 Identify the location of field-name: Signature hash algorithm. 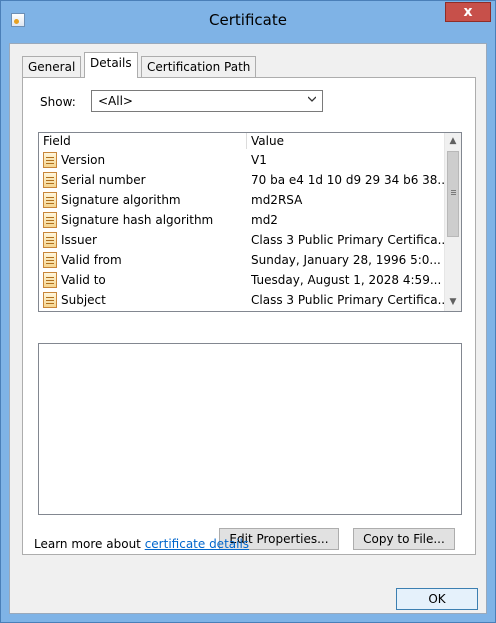
(137, 220).